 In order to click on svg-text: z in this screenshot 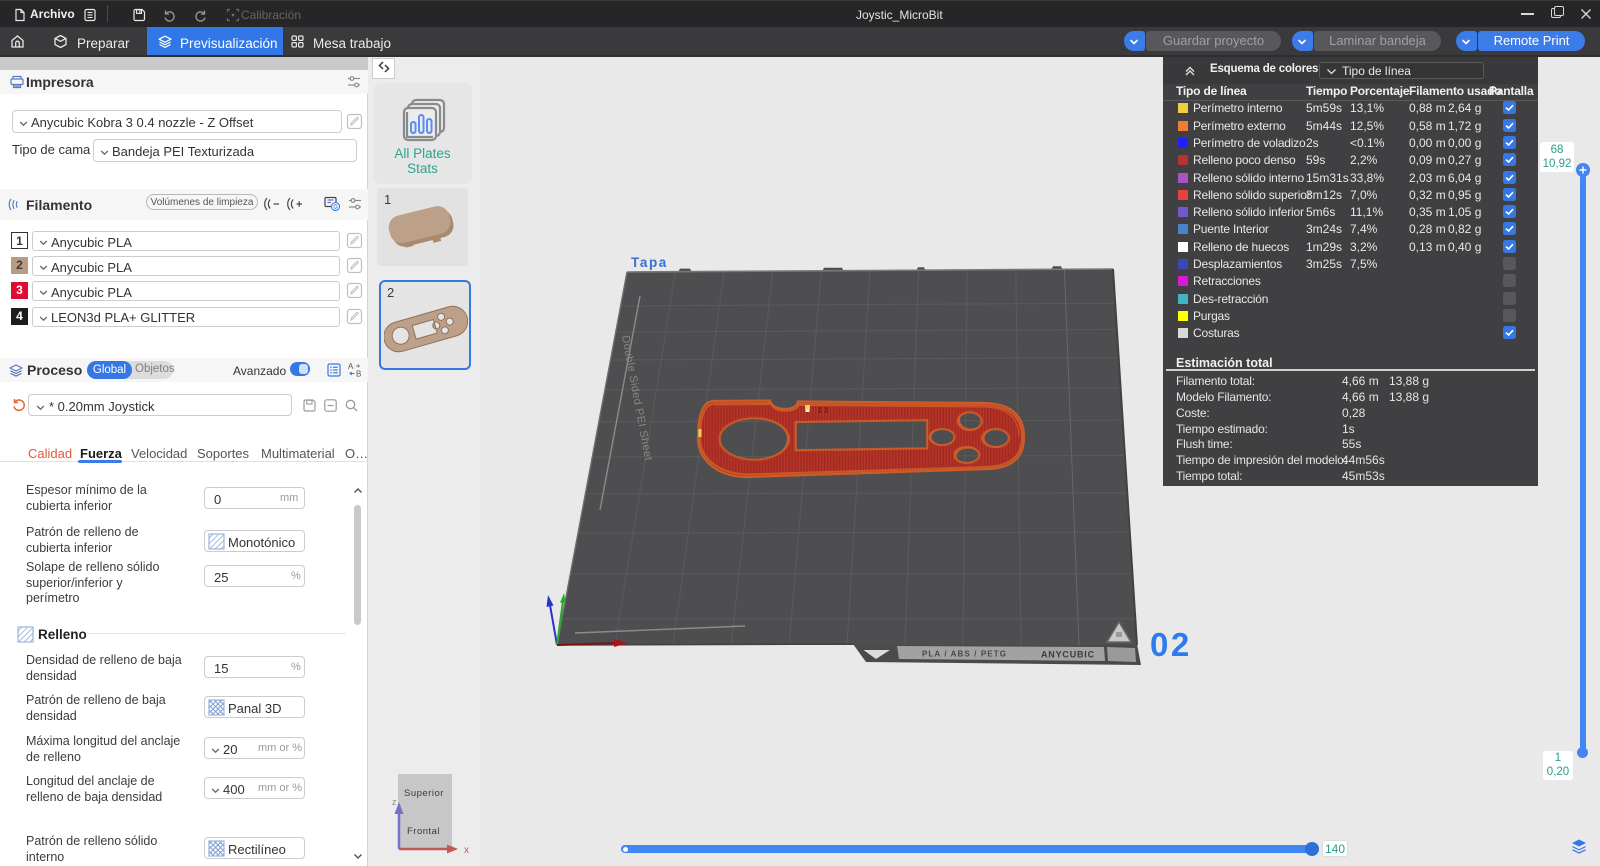, I will do `click(394, 802)`.